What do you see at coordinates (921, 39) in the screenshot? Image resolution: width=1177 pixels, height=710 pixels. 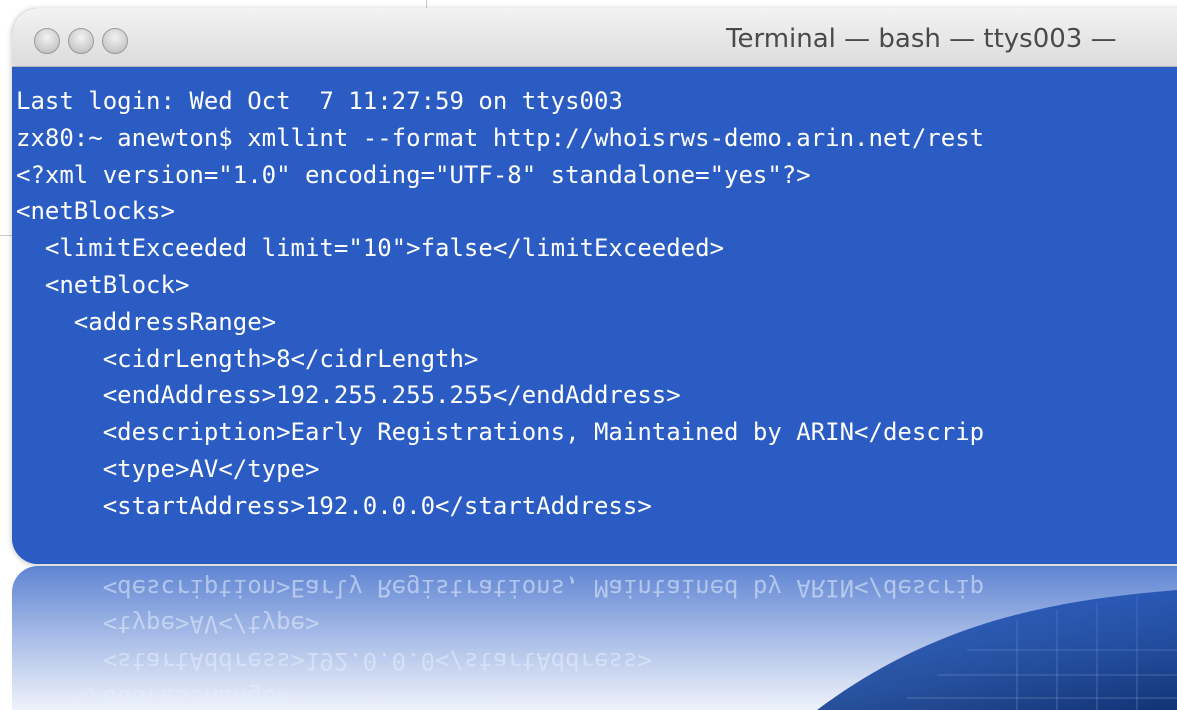 I see `window-title: Terminal — bash — ttys003 —` at bounding box center [921, 39].